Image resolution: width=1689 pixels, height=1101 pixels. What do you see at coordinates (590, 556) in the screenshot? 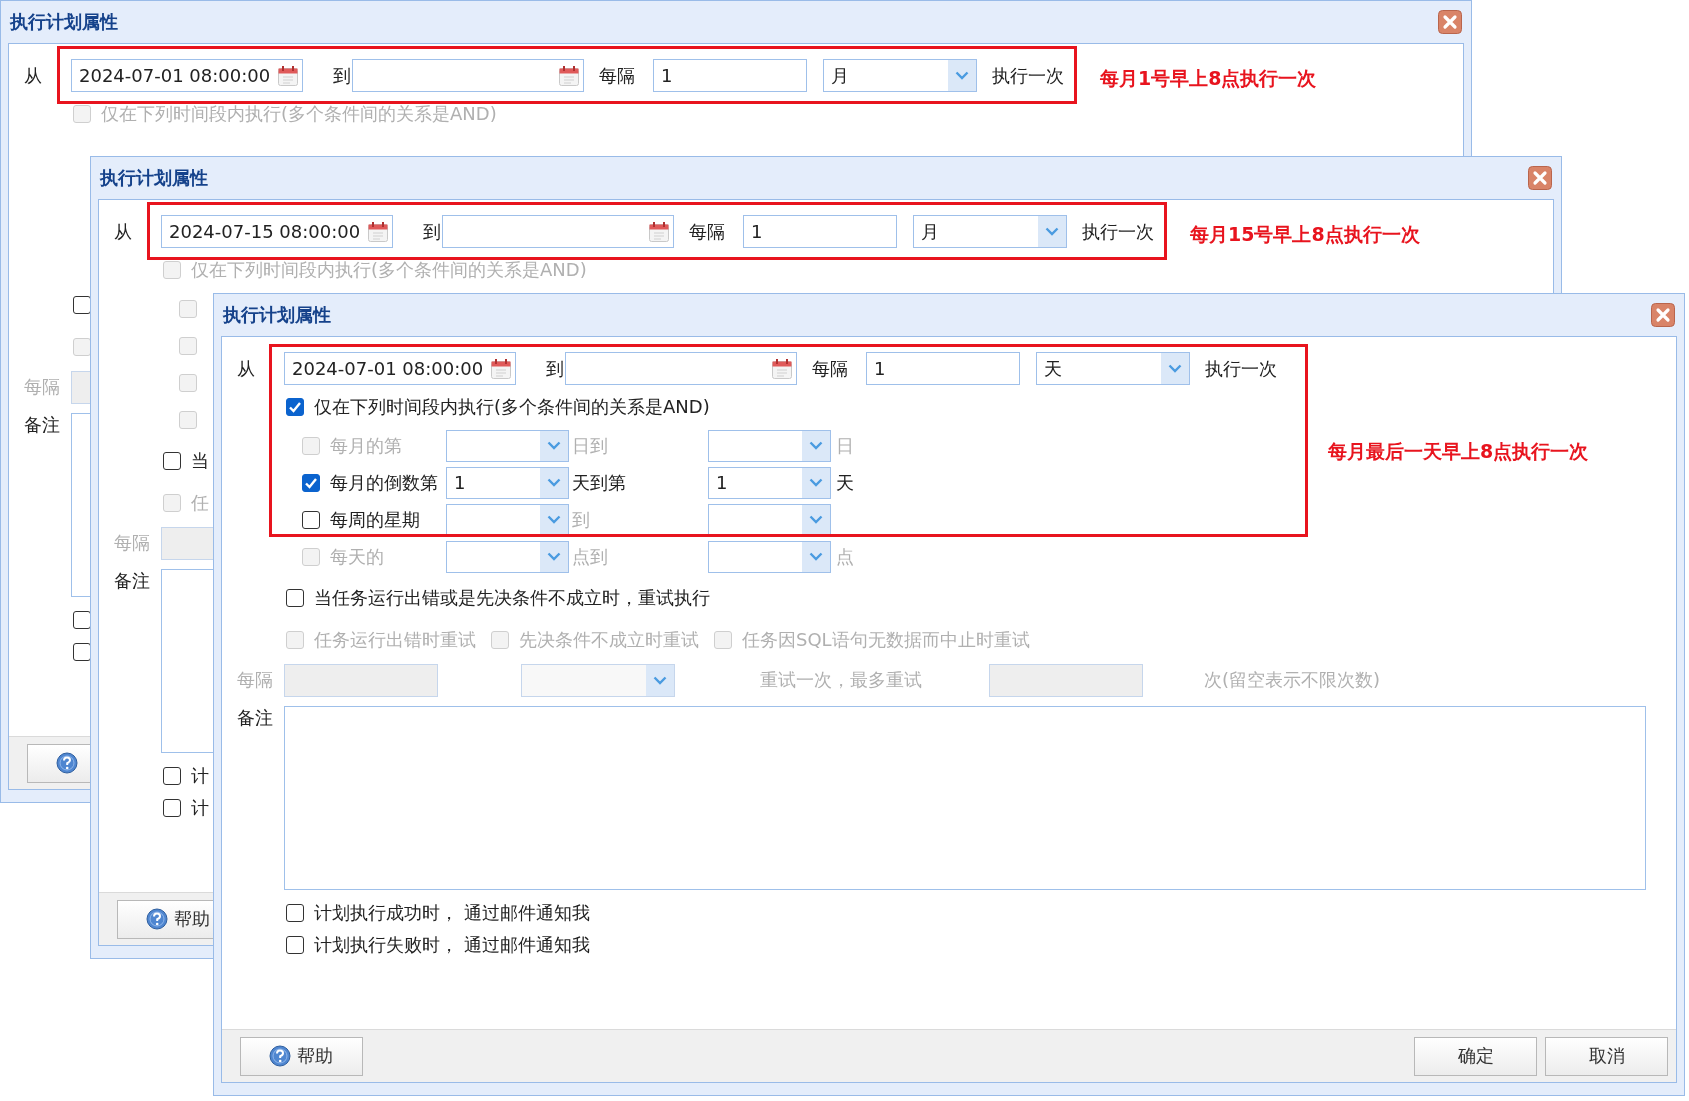
I see `field-label: 点到` at bounding box center [590, 556].